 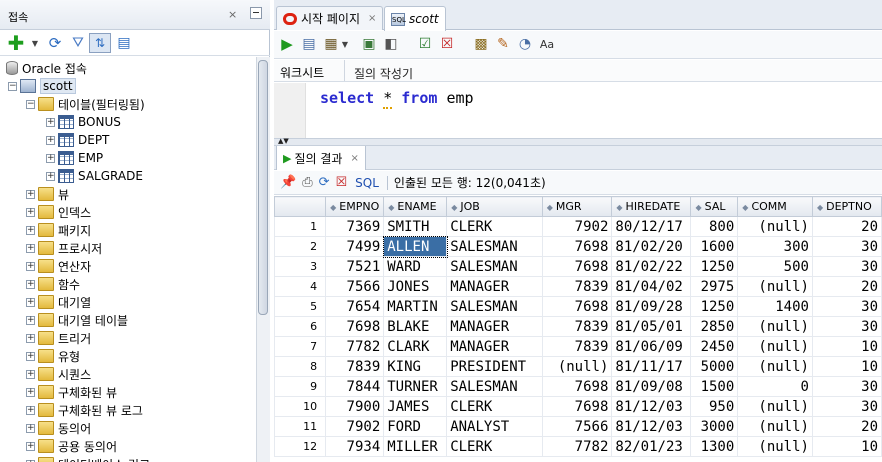 I want to click on cell-deptno: 20, so click(x=846, y=226).